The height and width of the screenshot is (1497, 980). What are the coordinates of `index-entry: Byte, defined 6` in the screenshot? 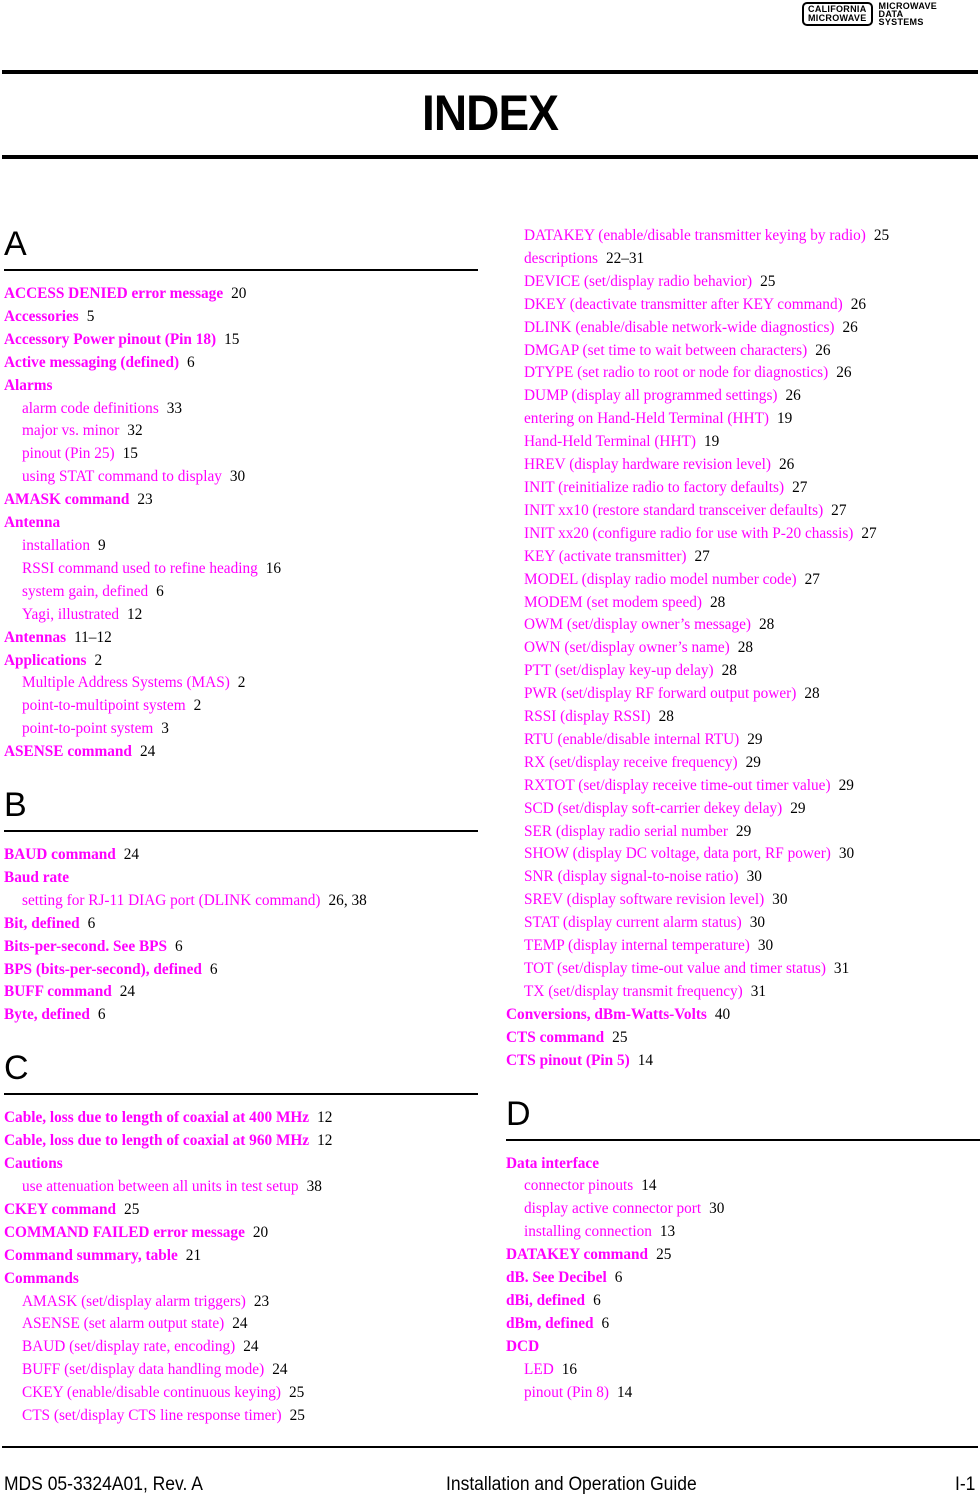 It's located at (241, 1015).